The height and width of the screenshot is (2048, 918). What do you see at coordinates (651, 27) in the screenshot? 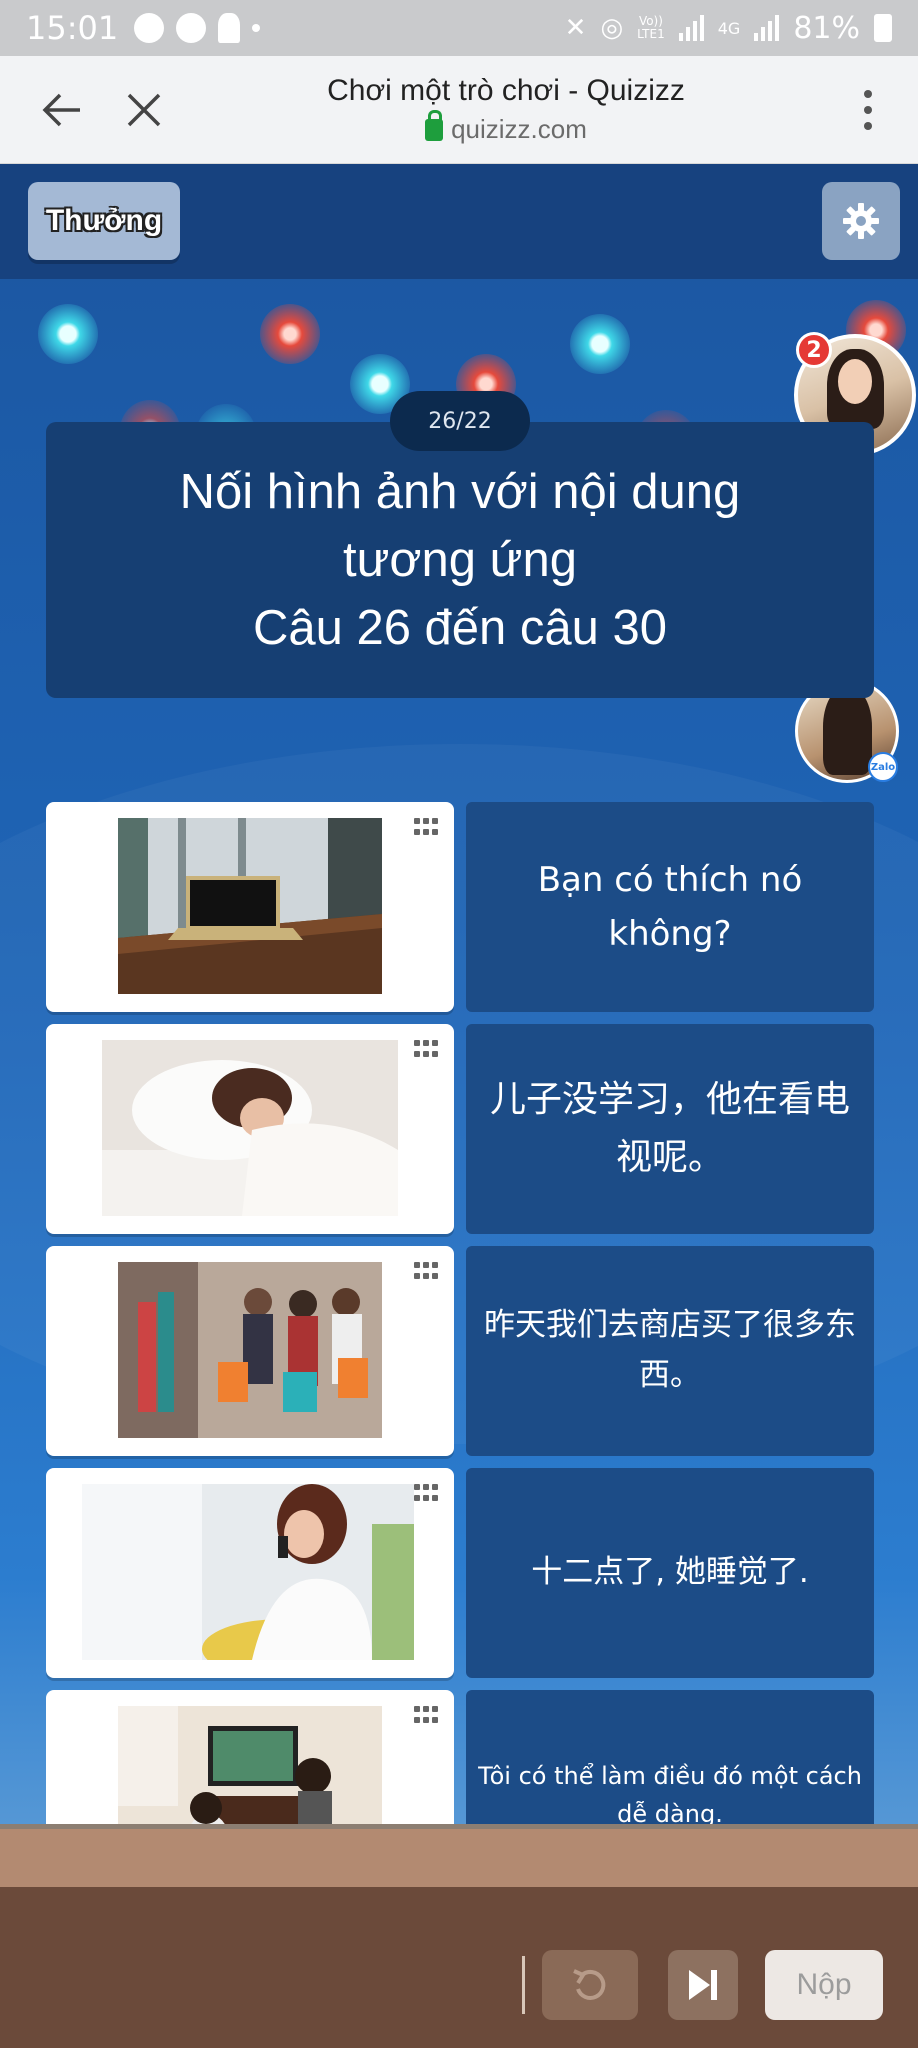
I see `network-label: Vo)) LTE1` at bounding box center [651, 27].